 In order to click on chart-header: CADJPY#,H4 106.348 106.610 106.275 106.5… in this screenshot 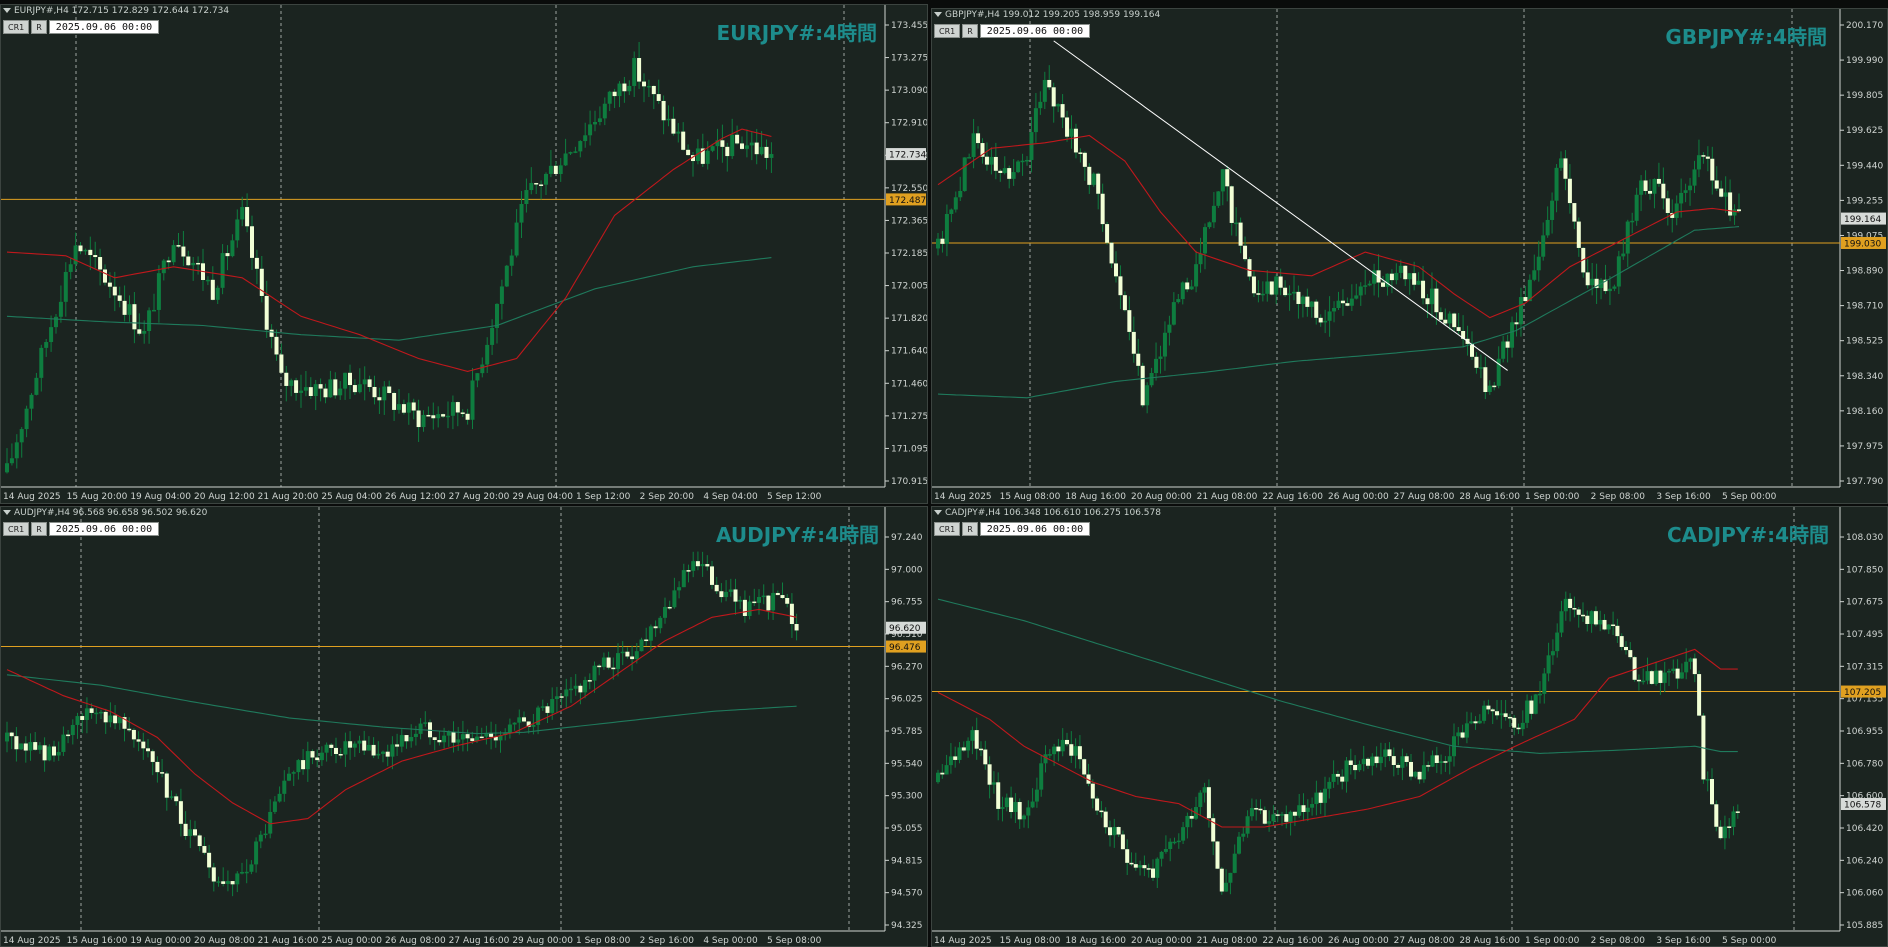, I will do `click(1047, 513)`.